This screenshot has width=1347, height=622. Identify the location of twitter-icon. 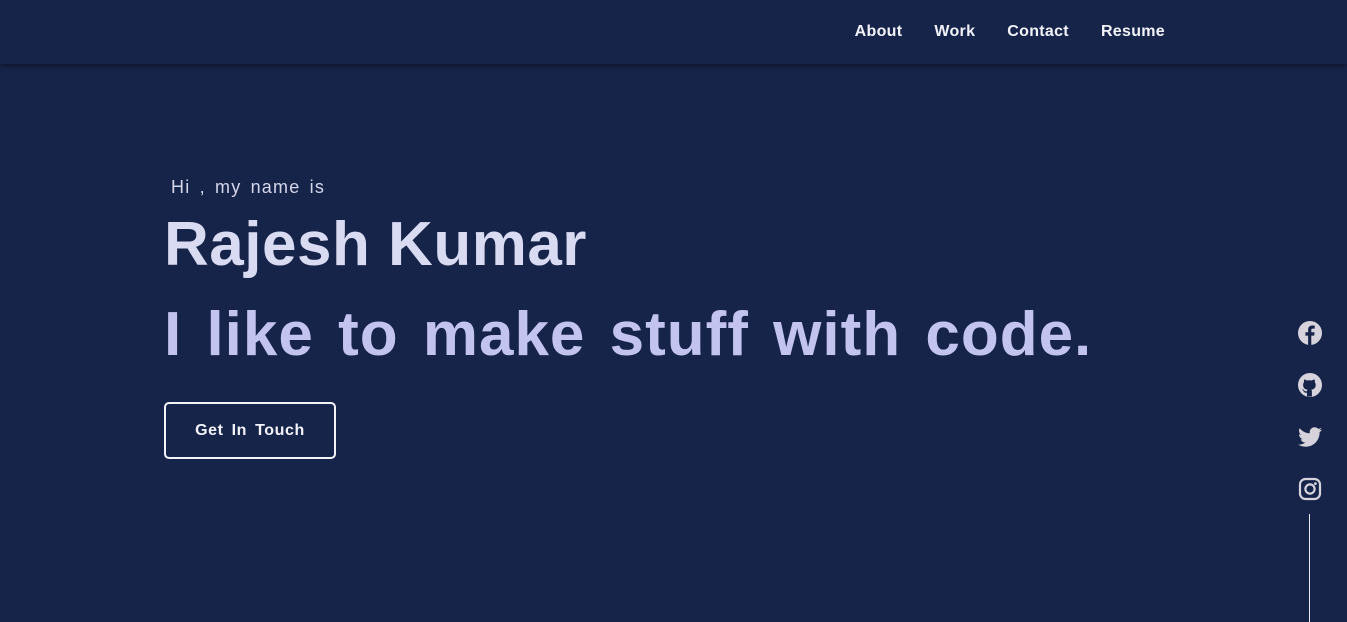
(1310, 437).